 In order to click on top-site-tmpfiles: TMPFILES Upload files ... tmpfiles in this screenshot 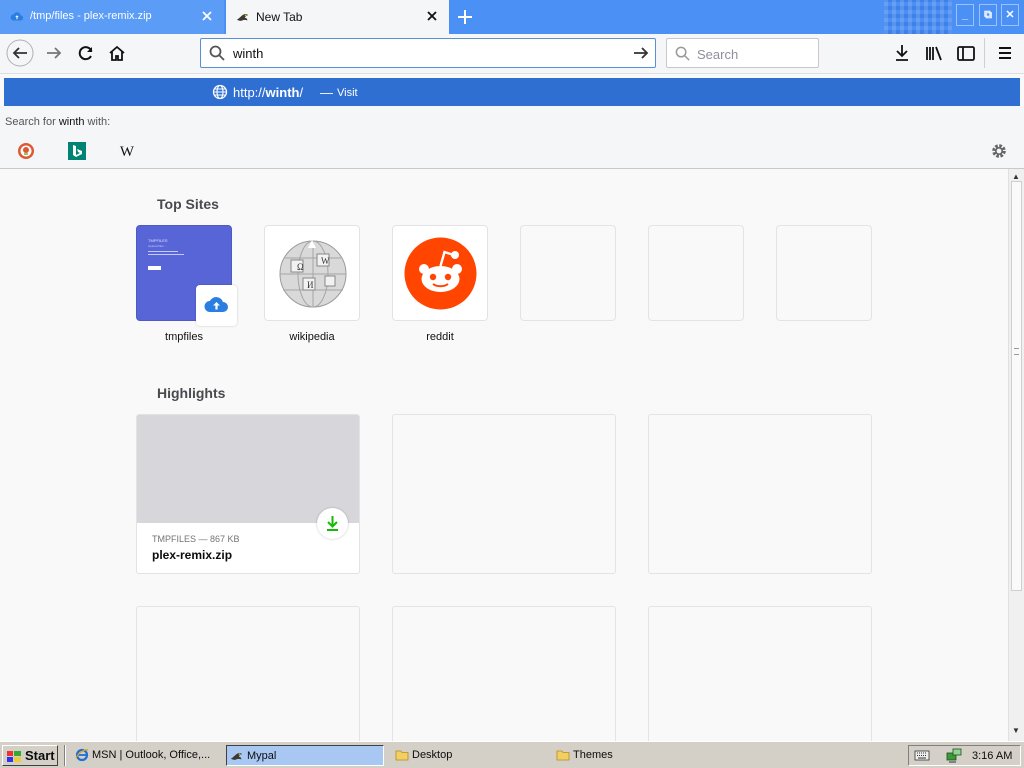, I will do `click(186, 284)`.